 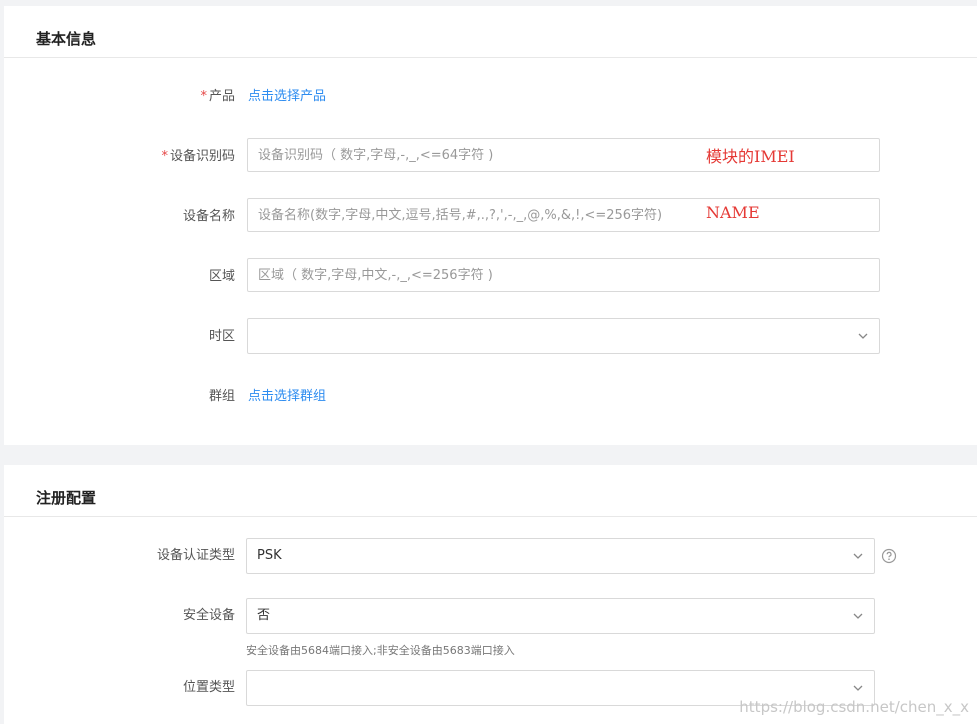 What do you see at coordinates (208, 216) in the screenshot?
I see `device-name-label: 设备名称` at bounding box center [208, 216].